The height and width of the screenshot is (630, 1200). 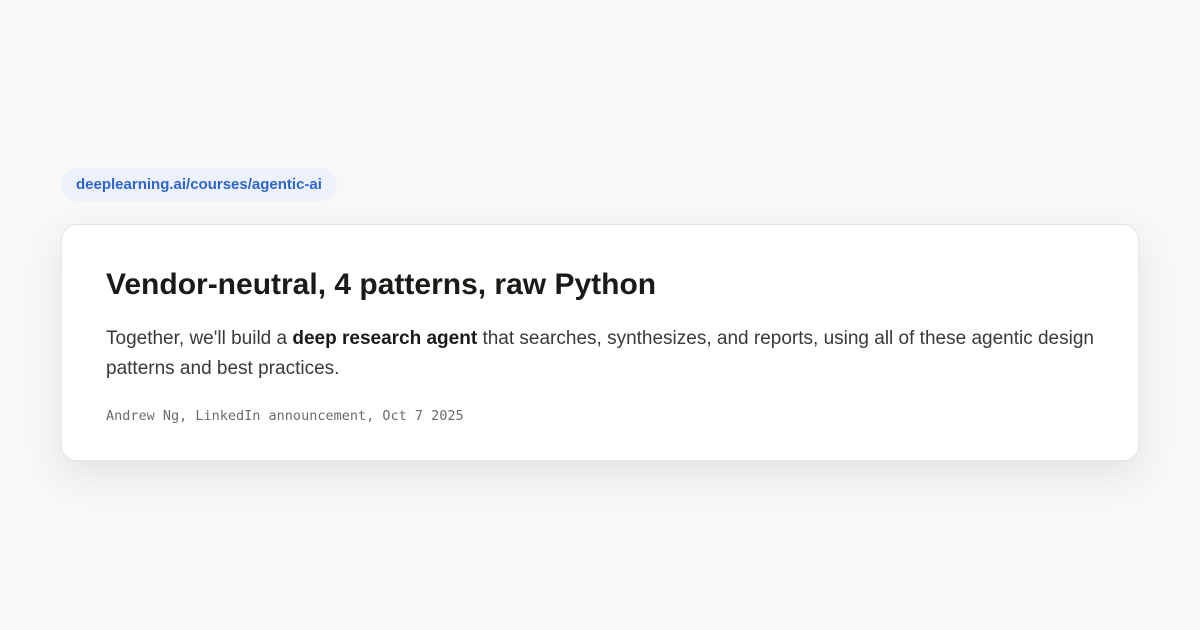 I want to click on source-url-link: deeplearning.ai/courses/agentic-ai, so click(x=199, y=184).